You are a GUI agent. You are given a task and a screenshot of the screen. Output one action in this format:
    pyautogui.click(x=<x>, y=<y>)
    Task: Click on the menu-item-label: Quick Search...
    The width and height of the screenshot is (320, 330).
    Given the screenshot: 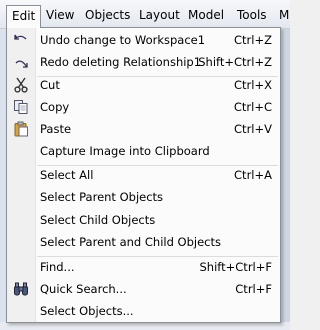 What is the action you would take?
    pyautogui.click(x=83, y=289)
    